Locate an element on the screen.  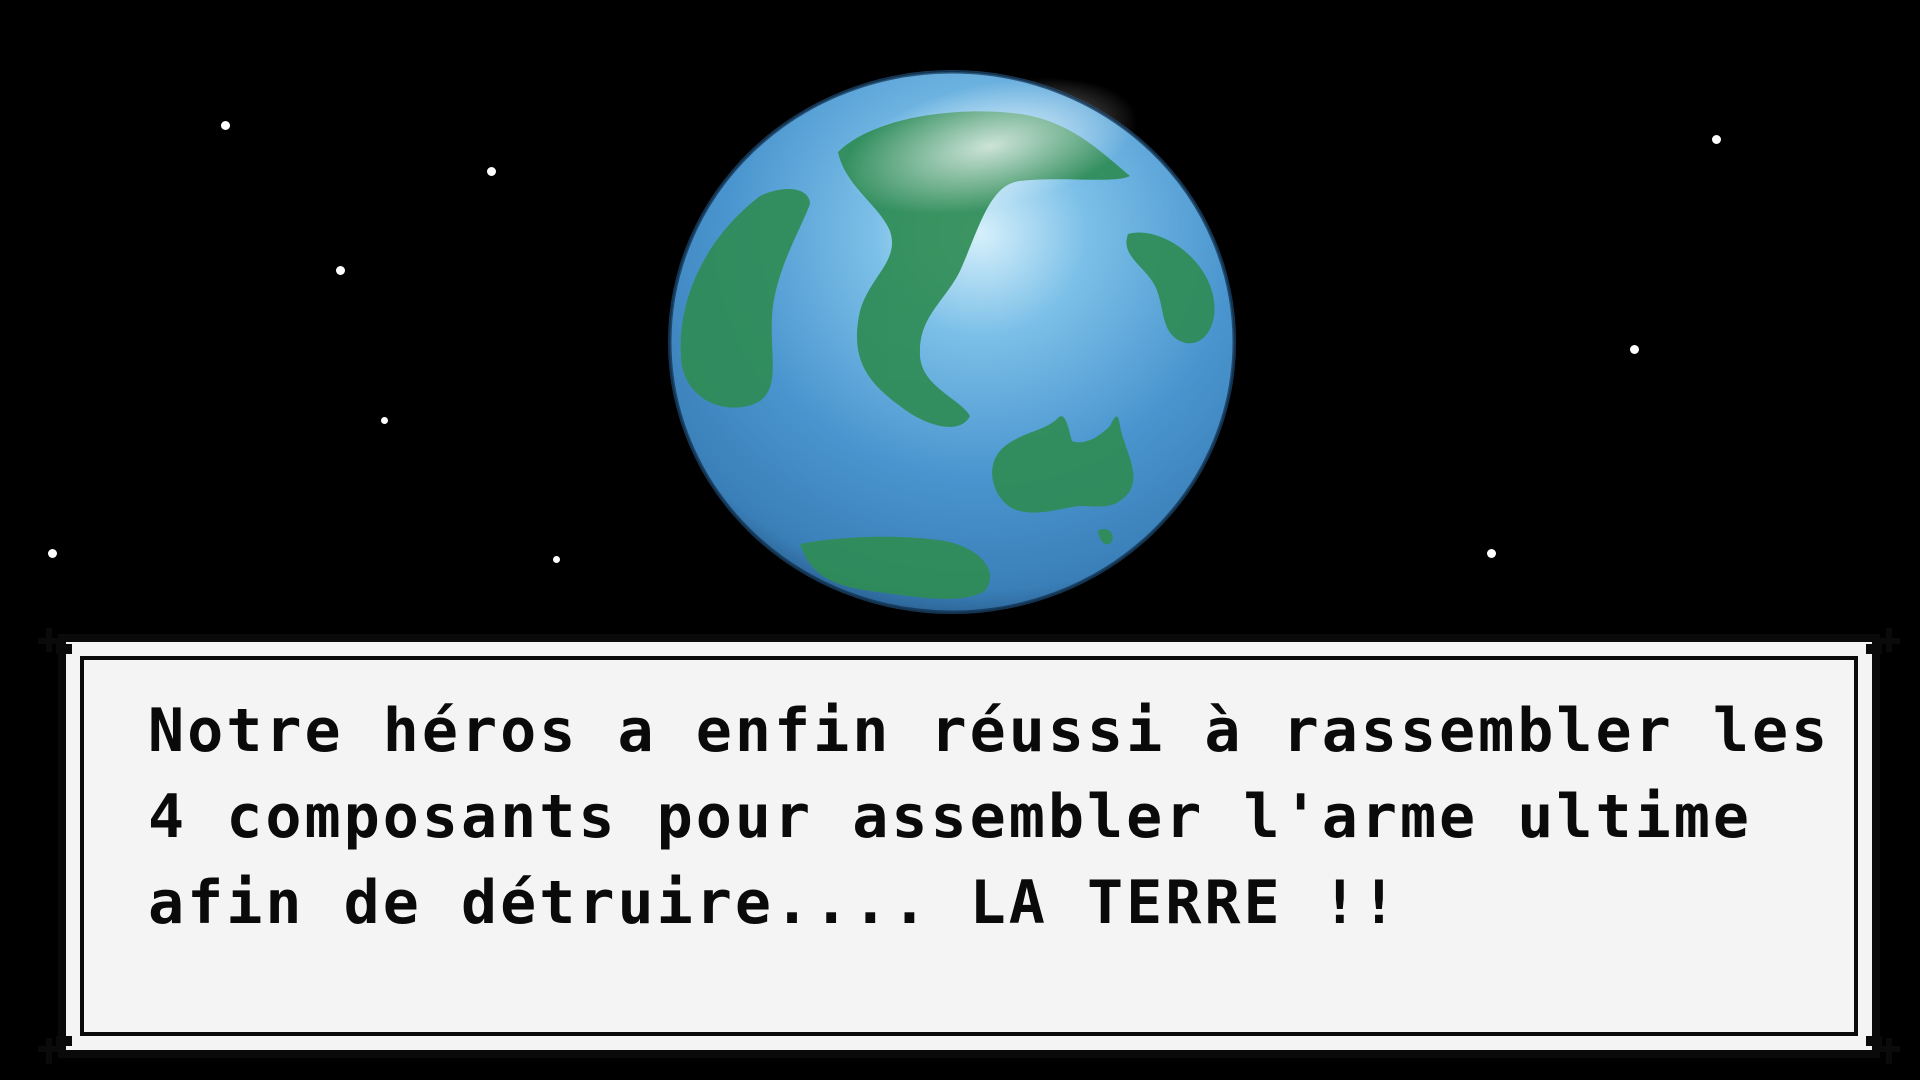
earth-globe-icon is located at coordinates (952, 342).